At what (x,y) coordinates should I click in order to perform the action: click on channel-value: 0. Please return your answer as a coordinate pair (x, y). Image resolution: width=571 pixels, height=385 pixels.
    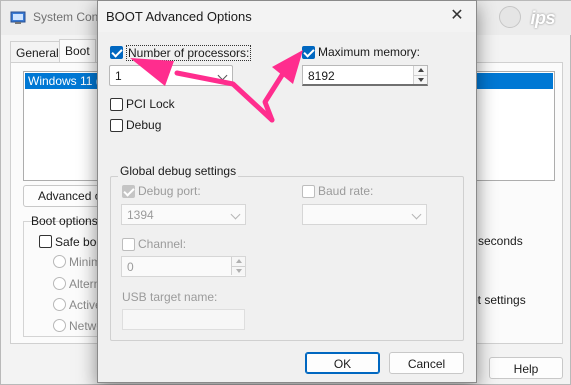
    Looking at the image, I should click on (130, 267).